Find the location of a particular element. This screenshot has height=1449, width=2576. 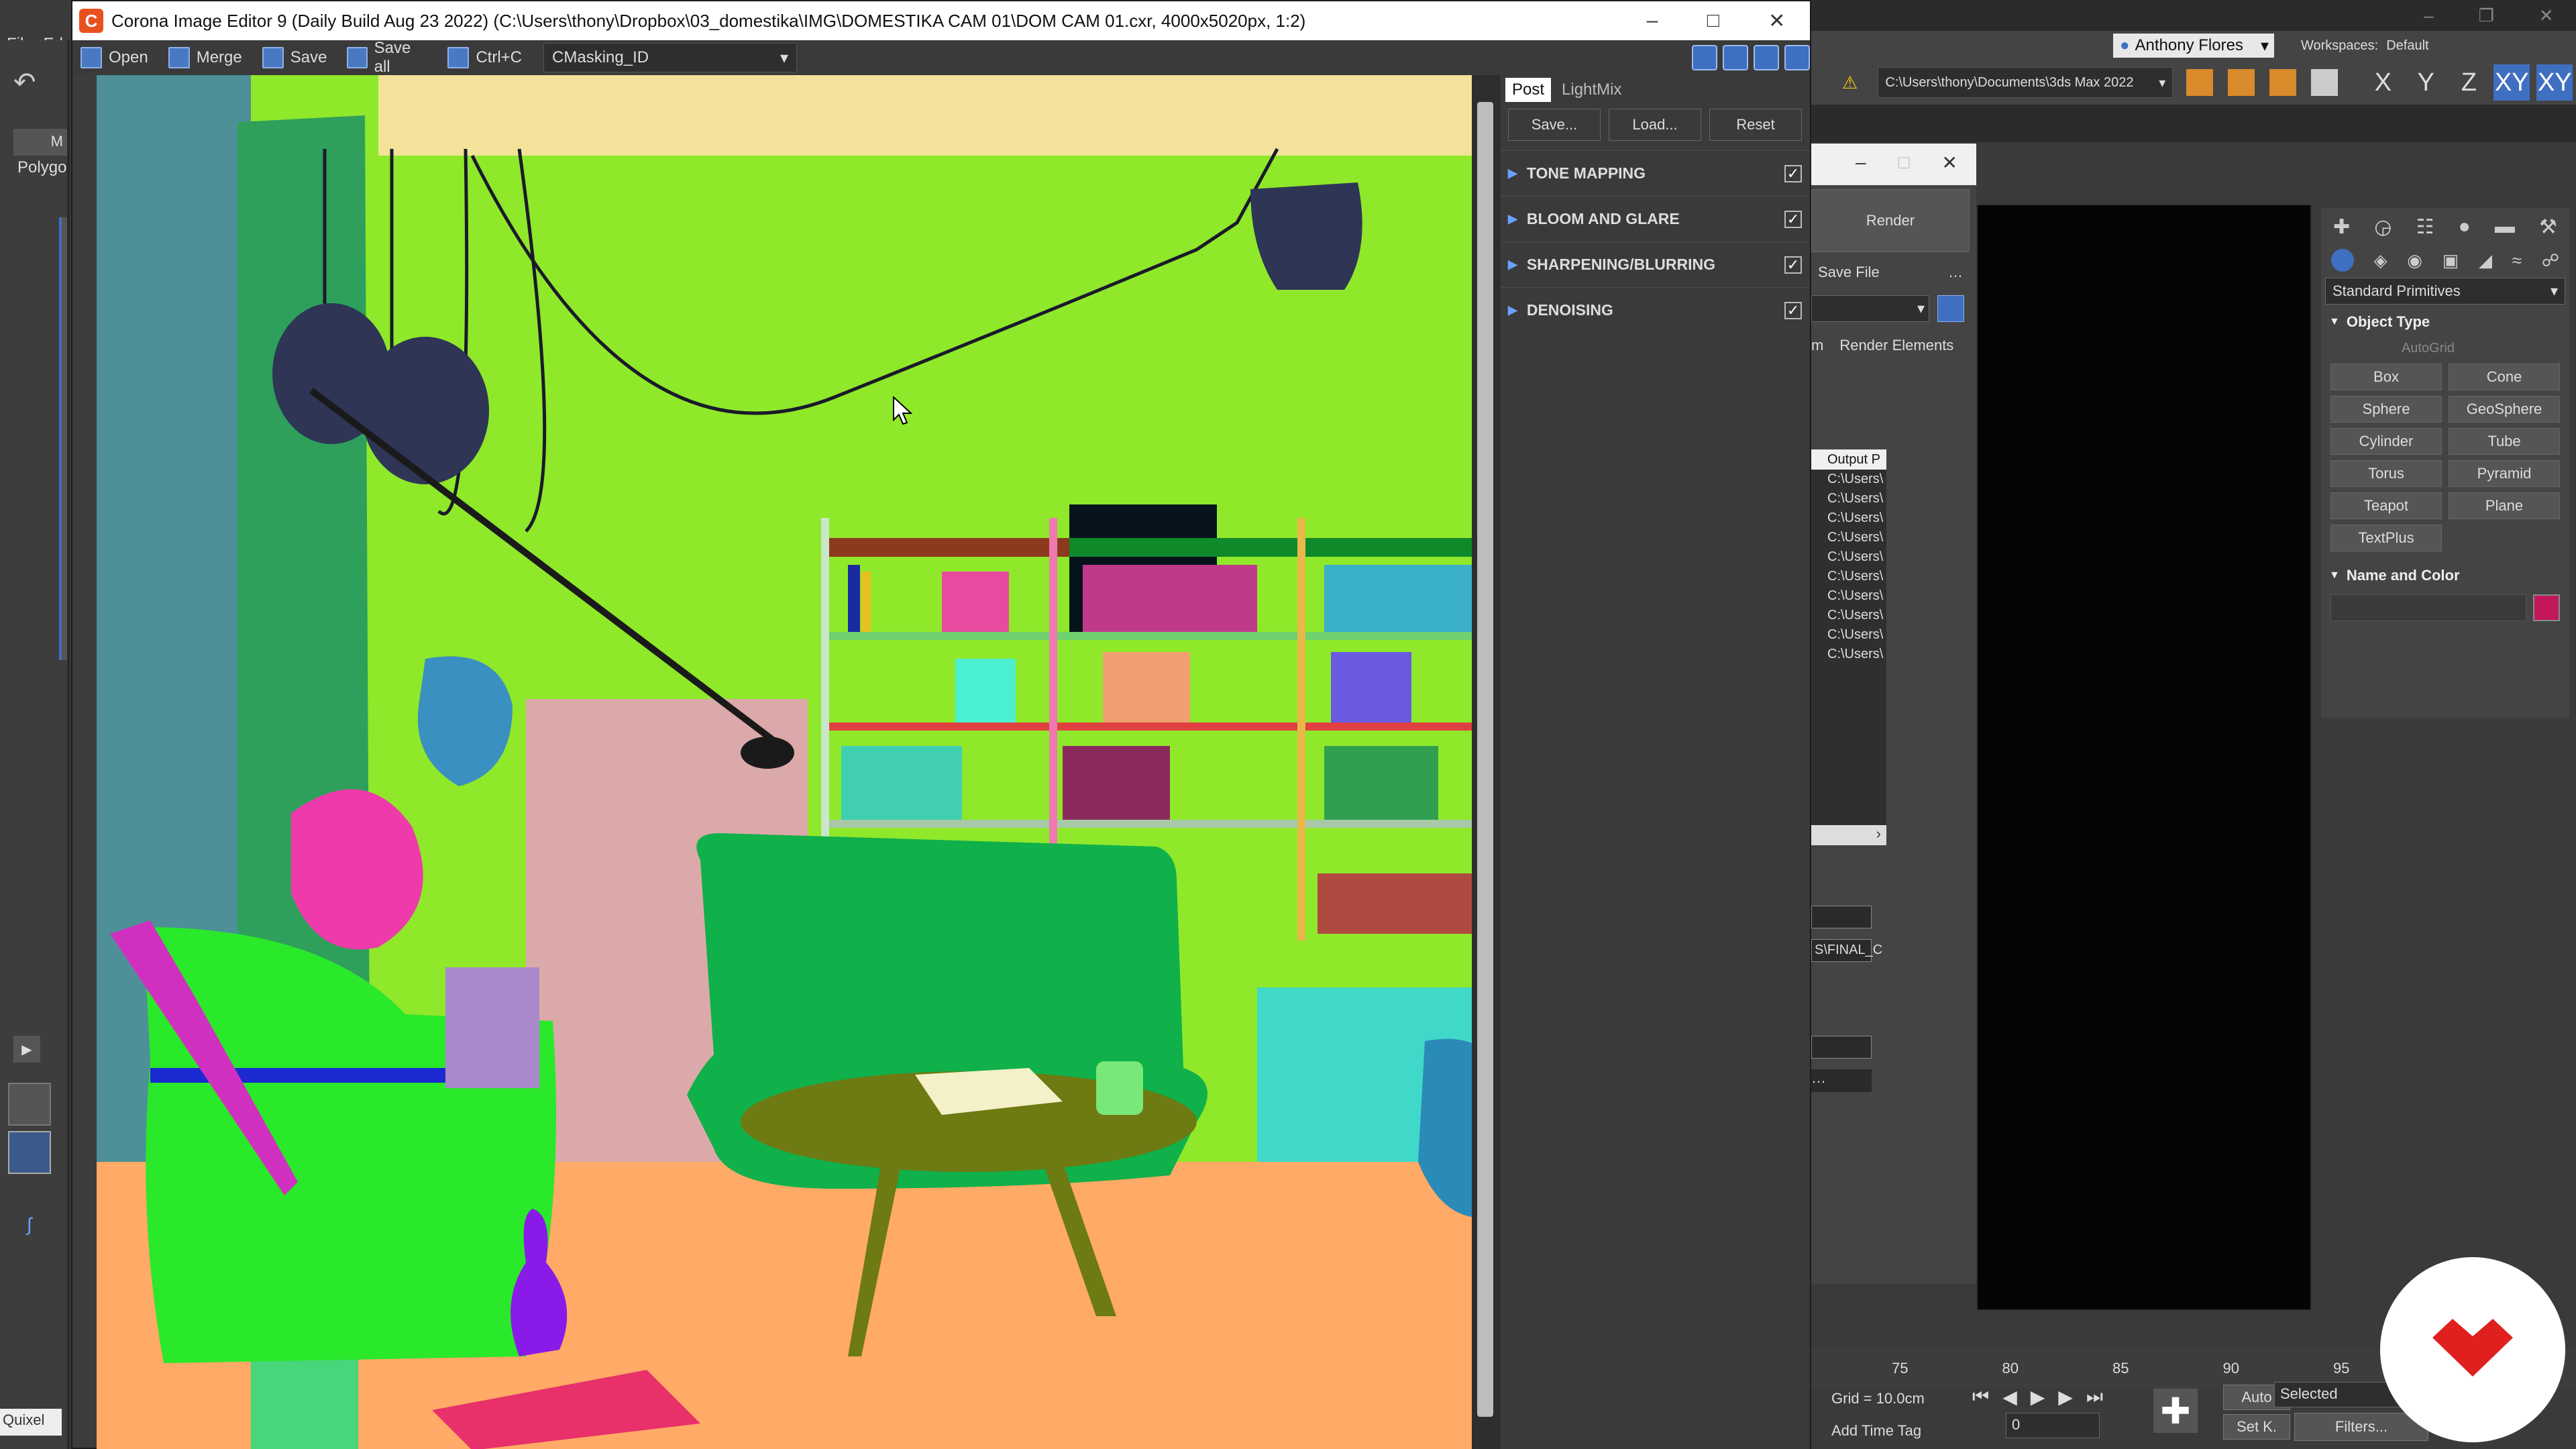

open-button: Open is located at coordinates (114, 57).